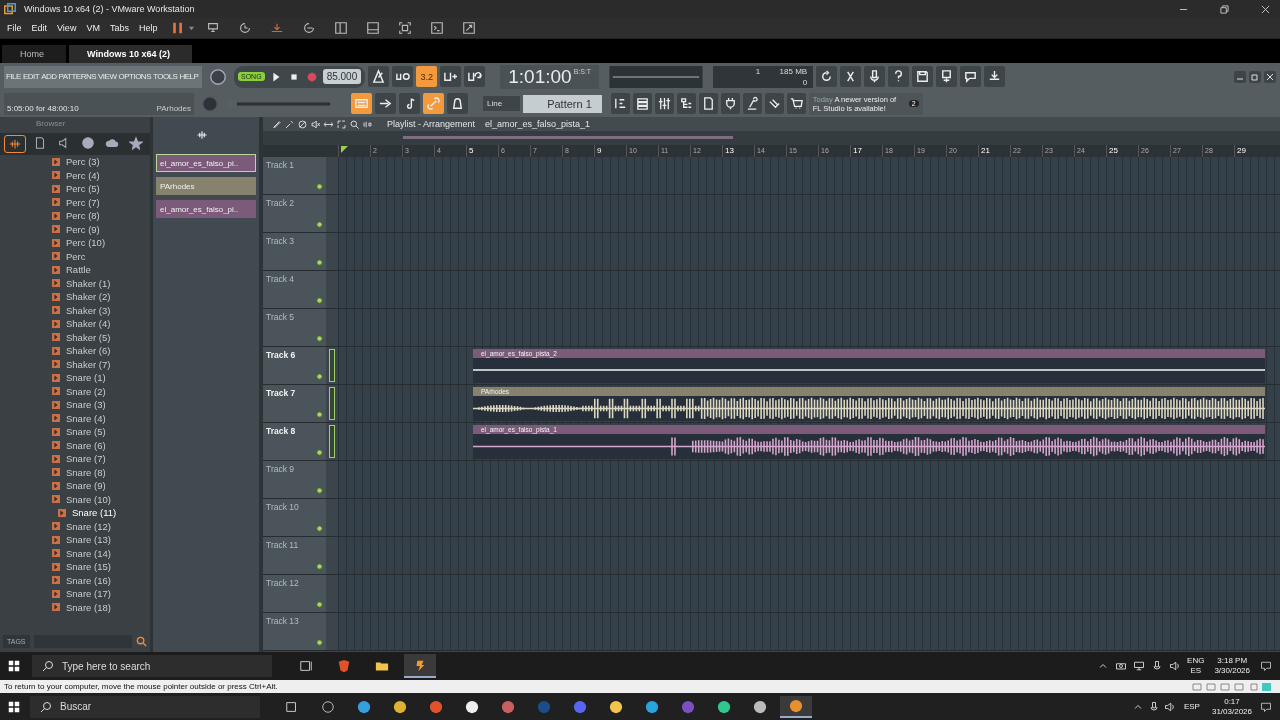 Image resolution: width=1280 pixels, height=720 pixels. What do you see at coordinates (1196, 671) in the screenshot?
I see `keyboard-layout: ES` at bounding box center [1196, 671].